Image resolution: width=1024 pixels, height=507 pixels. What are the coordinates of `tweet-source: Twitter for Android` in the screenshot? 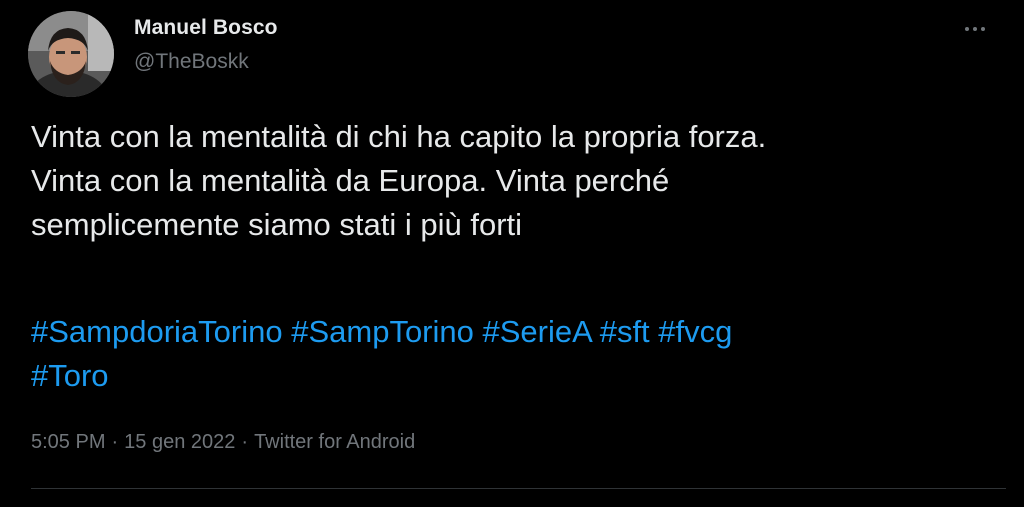 It's located at (334, 442).